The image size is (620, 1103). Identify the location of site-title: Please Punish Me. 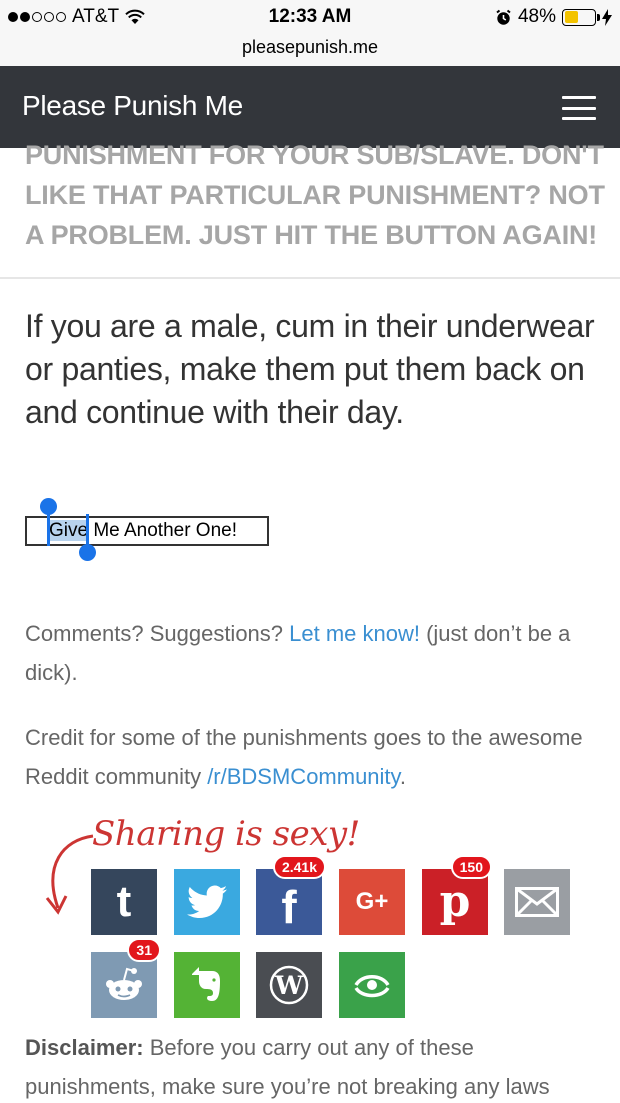
(132, 106).